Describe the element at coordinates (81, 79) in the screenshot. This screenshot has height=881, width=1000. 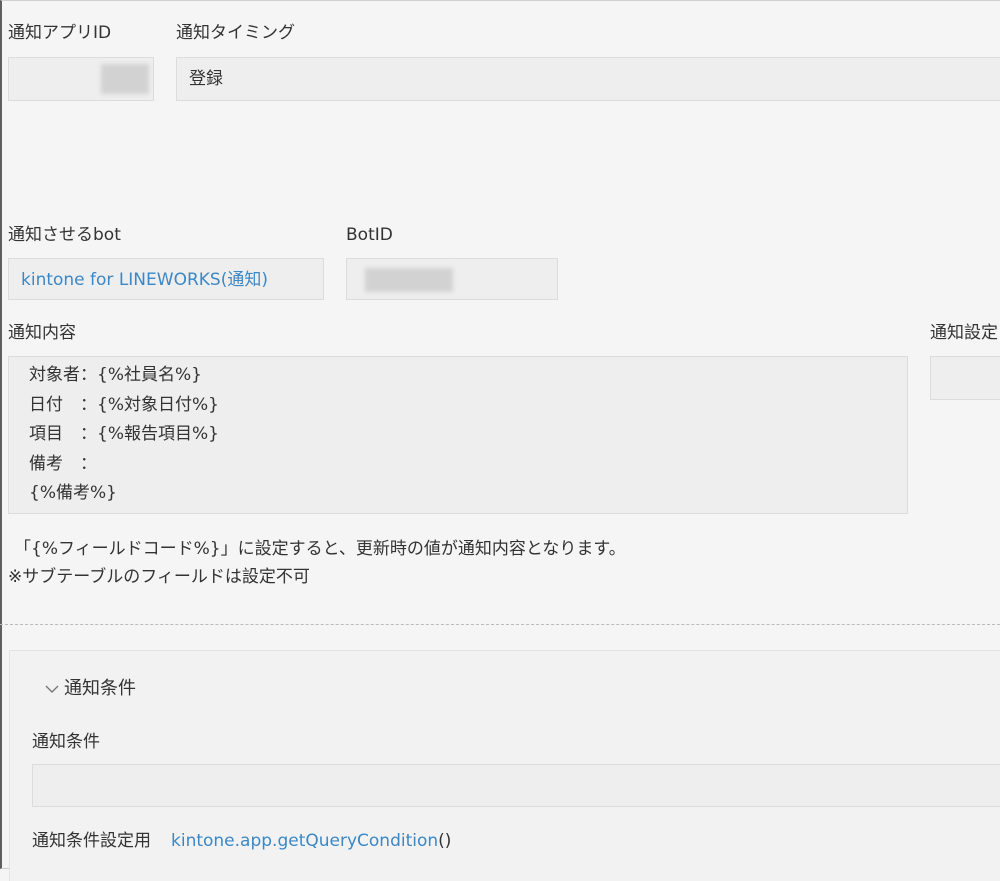
I see `notify-app-id-field` at that location.